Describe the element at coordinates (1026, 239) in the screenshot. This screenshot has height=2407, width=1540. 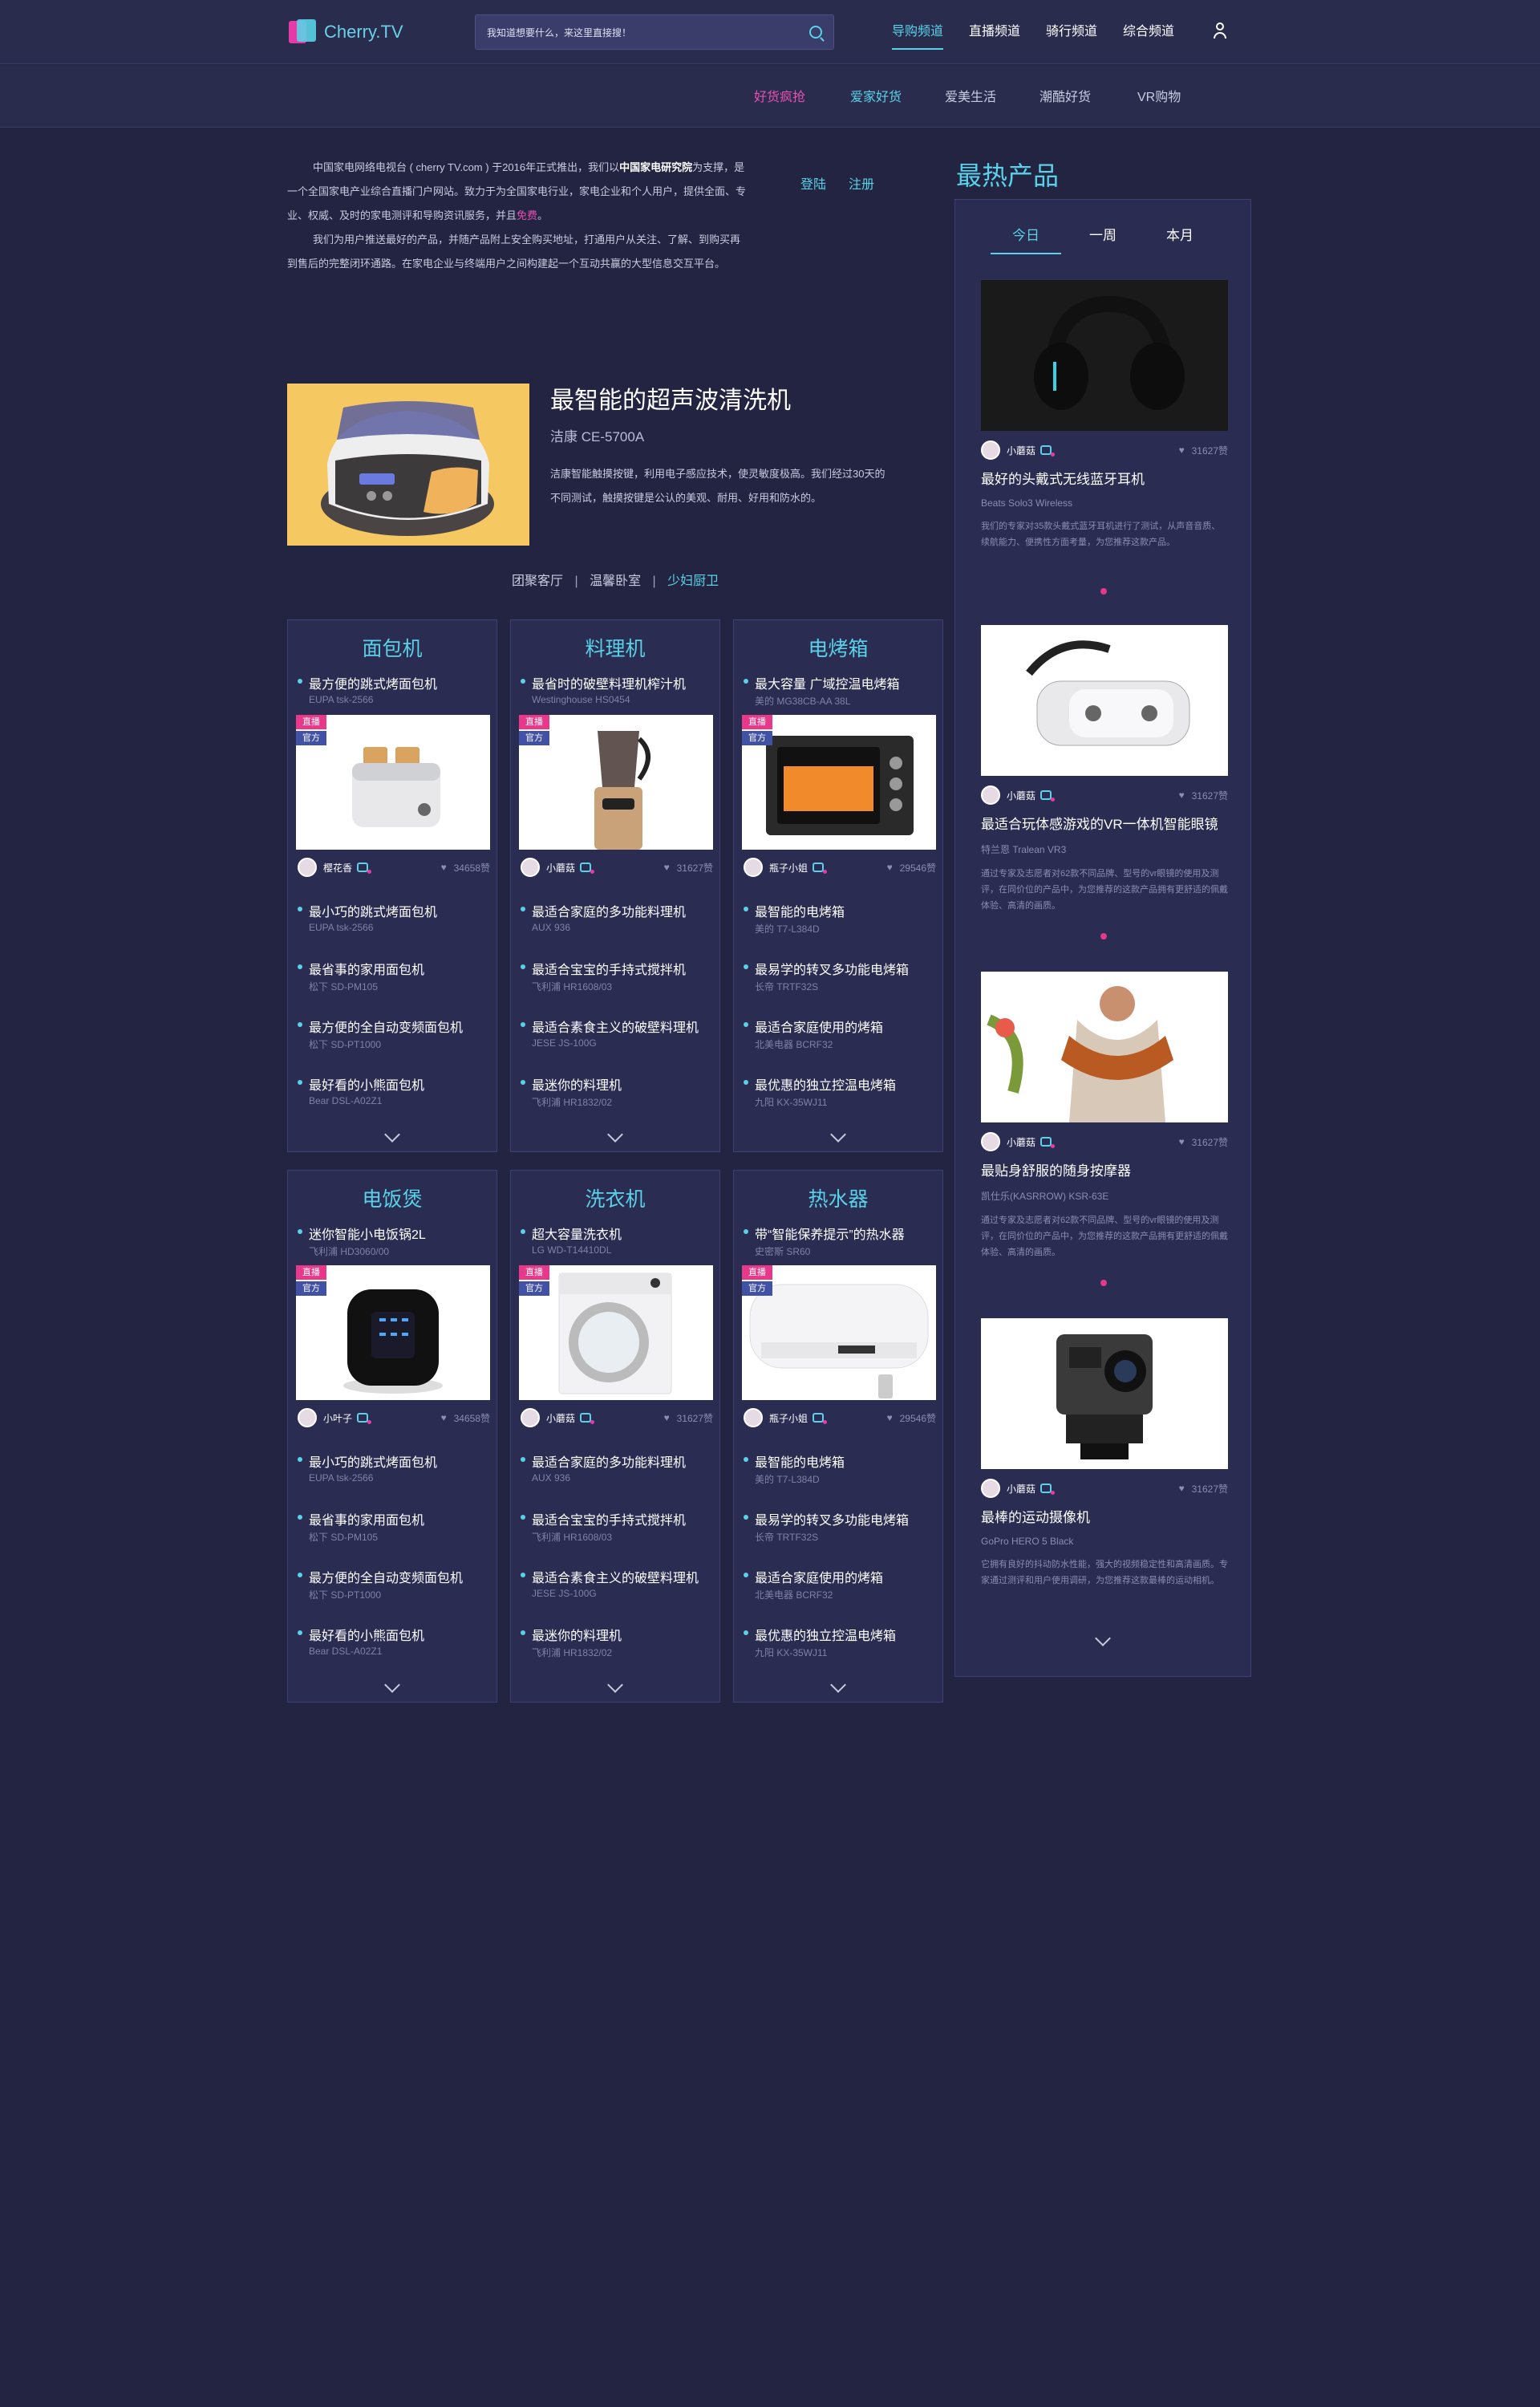
I see `tab-today: 今日` at that location.